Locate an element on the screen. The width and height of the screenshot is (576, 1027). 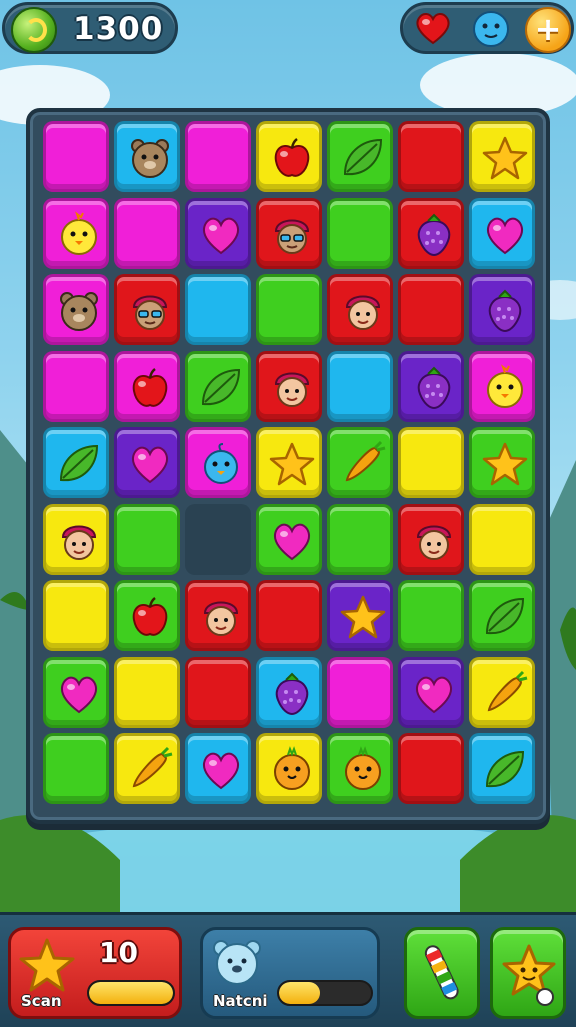
kid-glasses-icon is located at coordinates (292, 236).